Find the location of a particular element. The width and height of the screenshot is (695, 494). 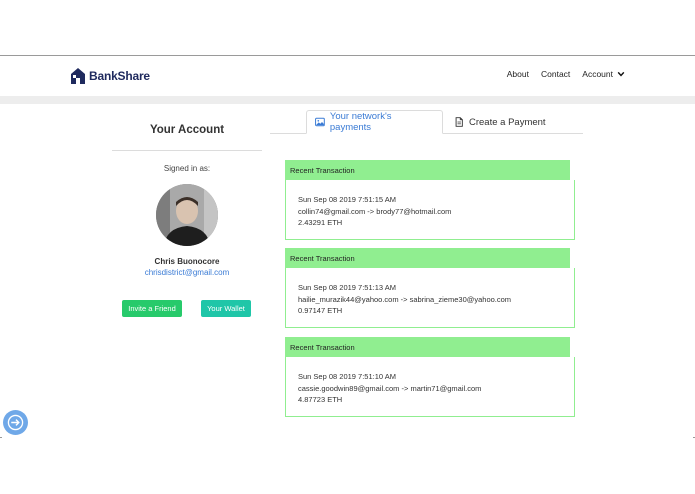

transaction-amount: 0.97147 ETH is located at coordinates (320, 310).